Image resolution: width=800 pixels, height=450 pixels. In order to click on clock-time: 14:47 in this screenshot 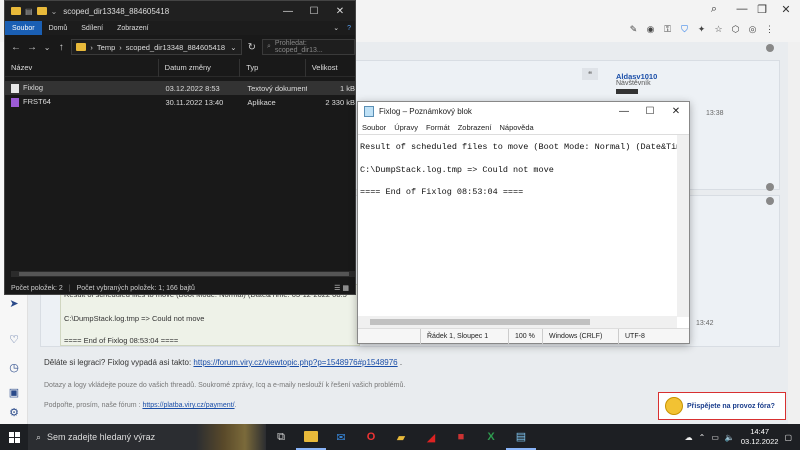, I will do `click(760, 431)`.